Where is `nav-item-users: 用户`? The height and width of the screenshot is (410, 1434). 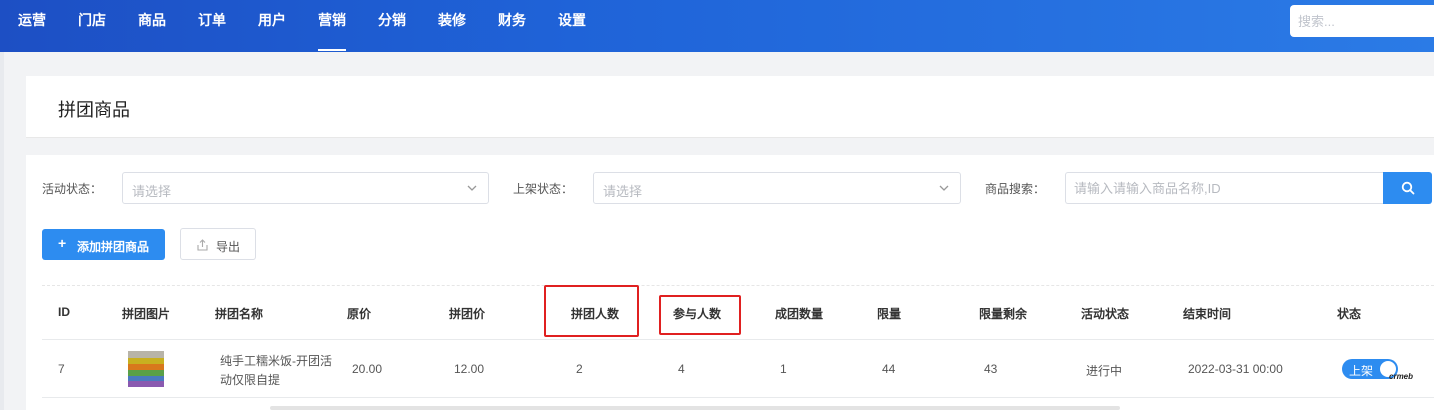
nav-item-users: 用户 is located at coordinates (272, 26).